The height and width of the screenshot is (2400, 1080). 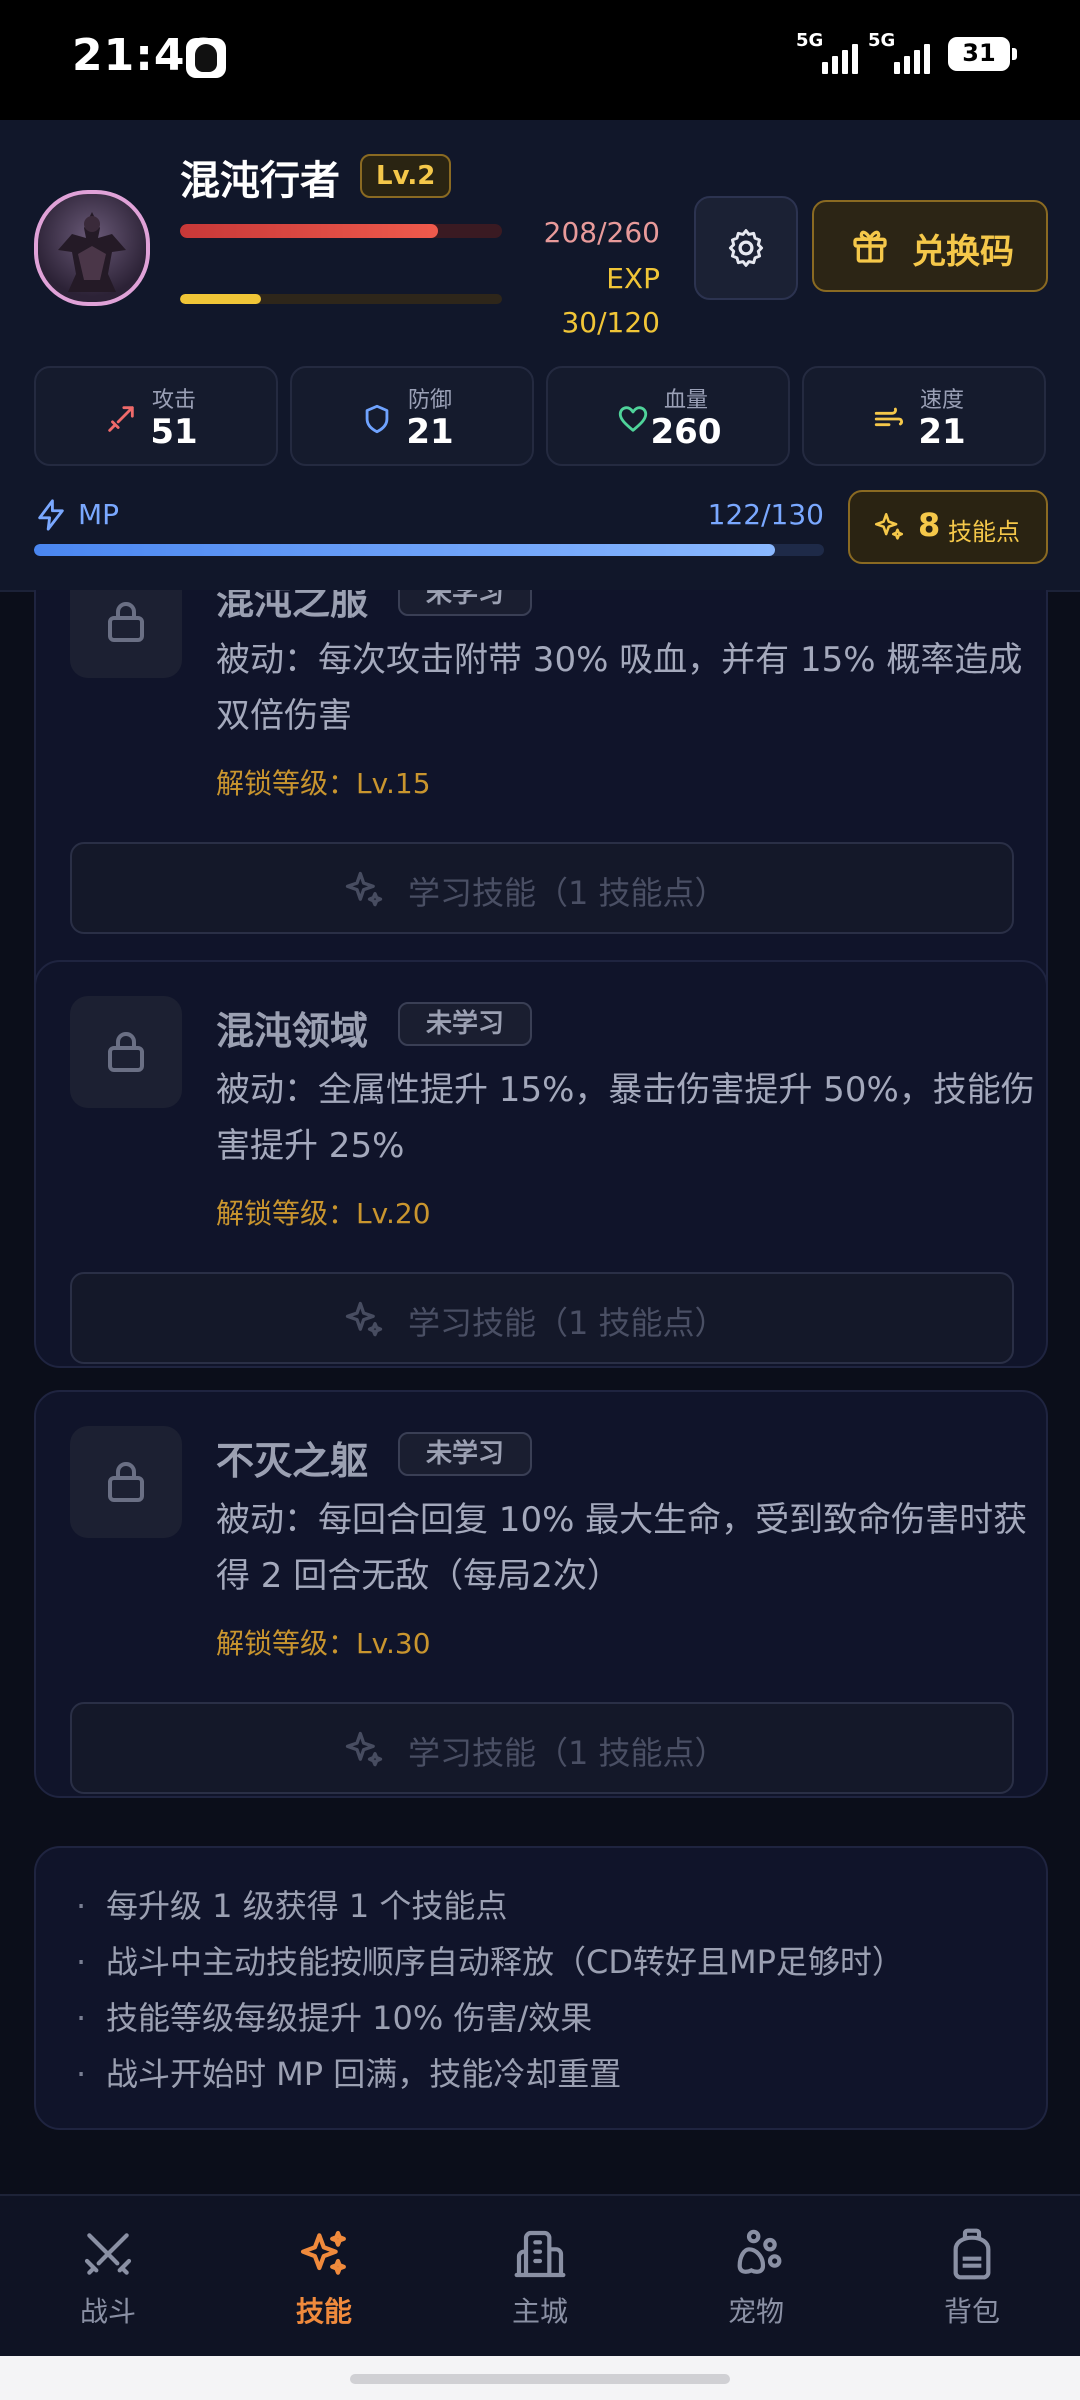 I want to click on bottom-nav: 战斗 技能 主城 宠物 背包, so click(x=540, y=2276).